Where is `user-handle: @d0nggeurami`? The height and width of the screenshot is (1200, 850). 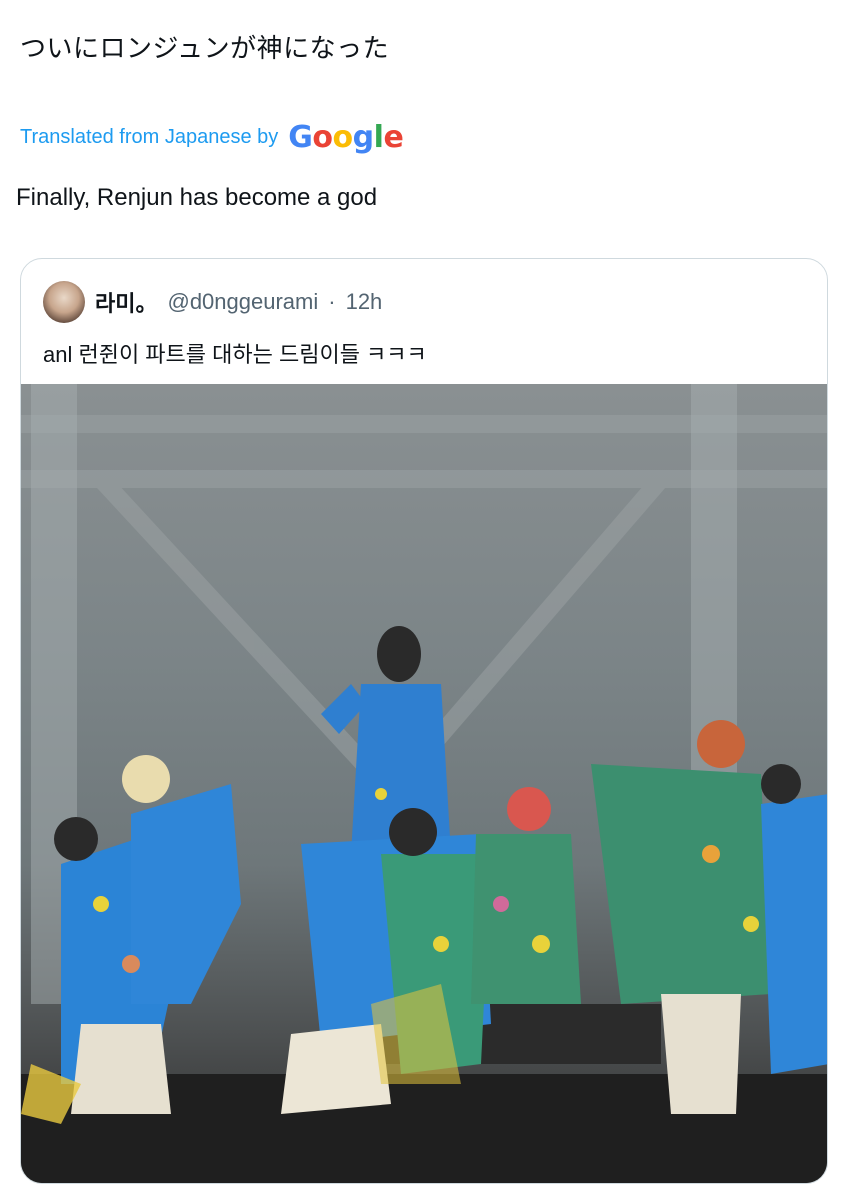 user-handle: @d0nggeurami is located at coordinates (242, 302).